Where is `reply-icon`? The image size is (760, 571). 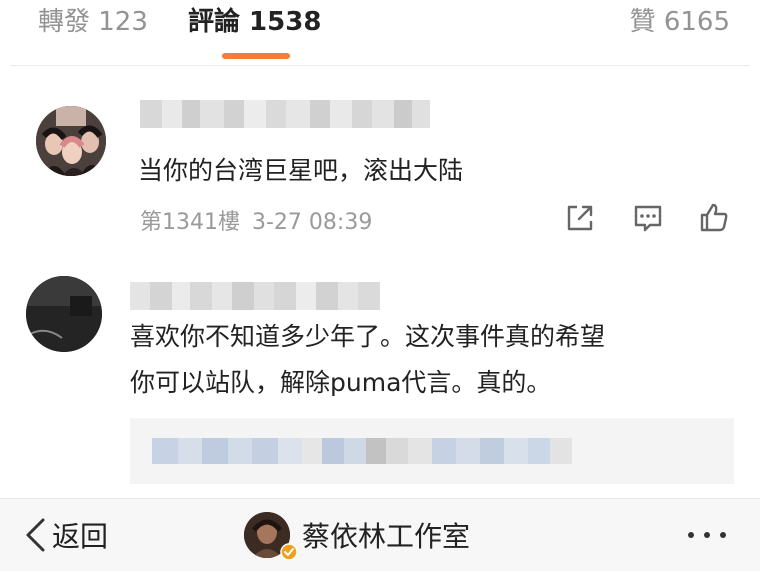 reply-icon is located at coordinates (648, 218).